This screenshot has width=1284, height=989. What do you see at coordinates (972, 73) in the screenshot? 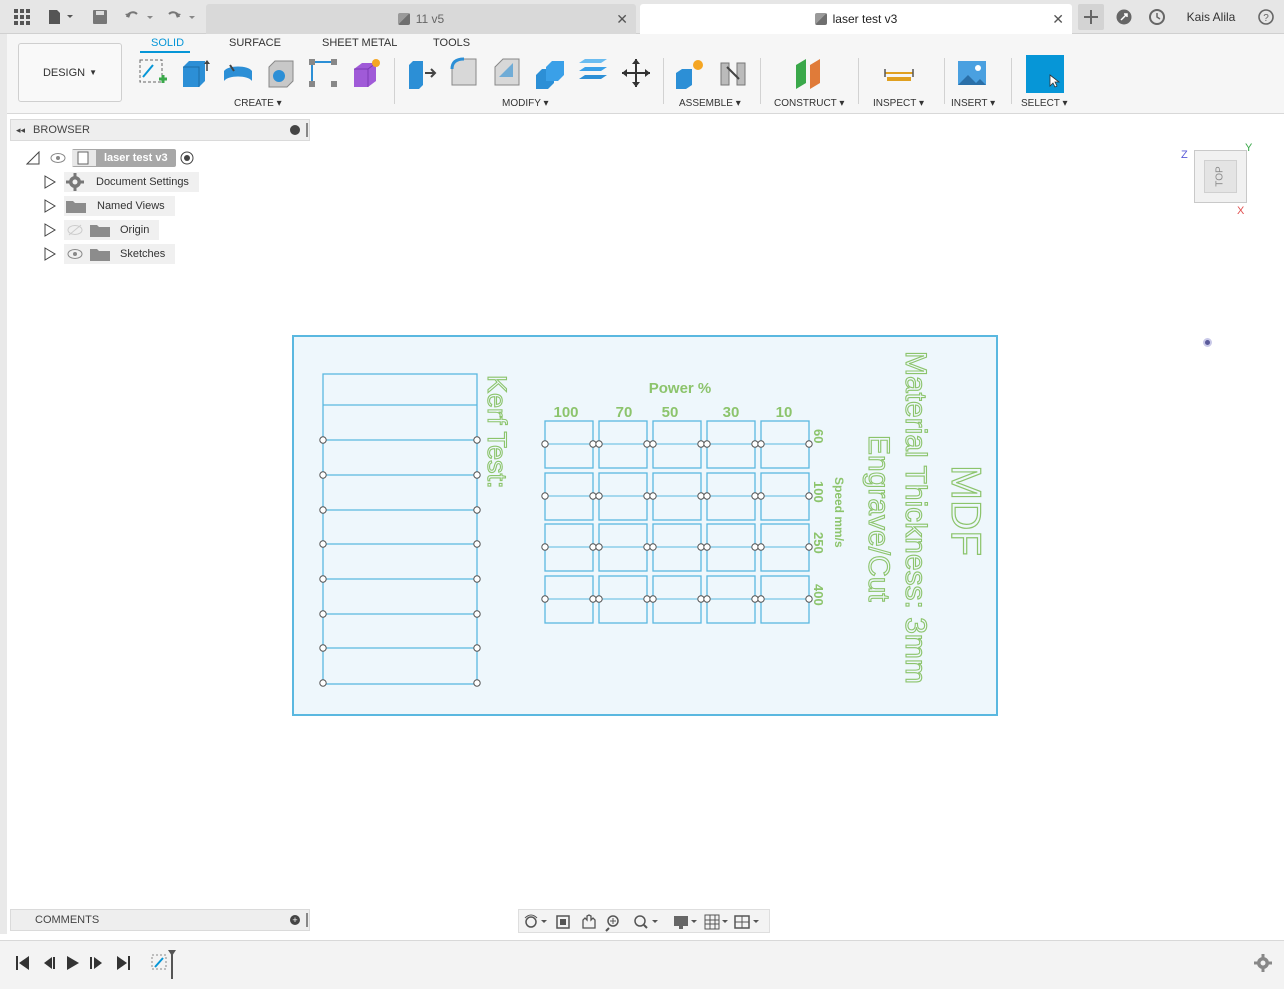
I see `insert-image-icon` at bounding box center [972, 73].